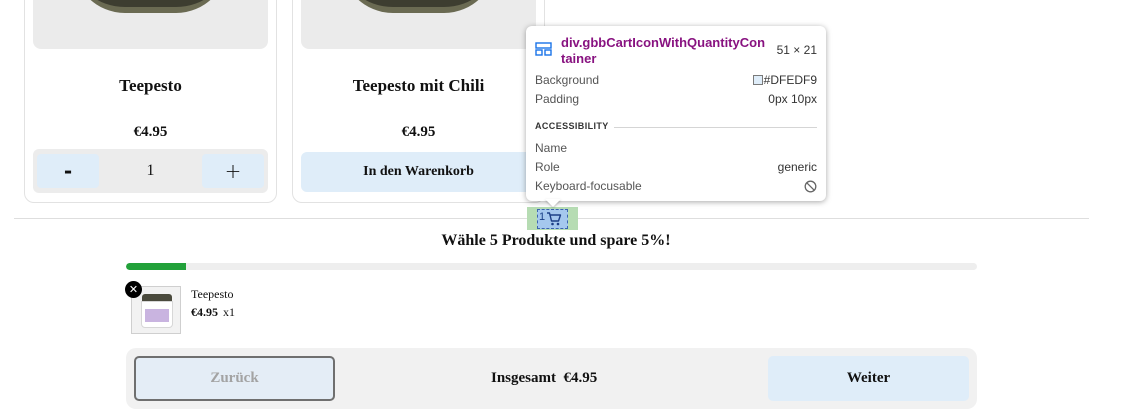  Describe the element at coordinates (676, 187) in the screenshot. I see `inspector-row-keyboard-focusable: Keyboard-focusable` at that location.